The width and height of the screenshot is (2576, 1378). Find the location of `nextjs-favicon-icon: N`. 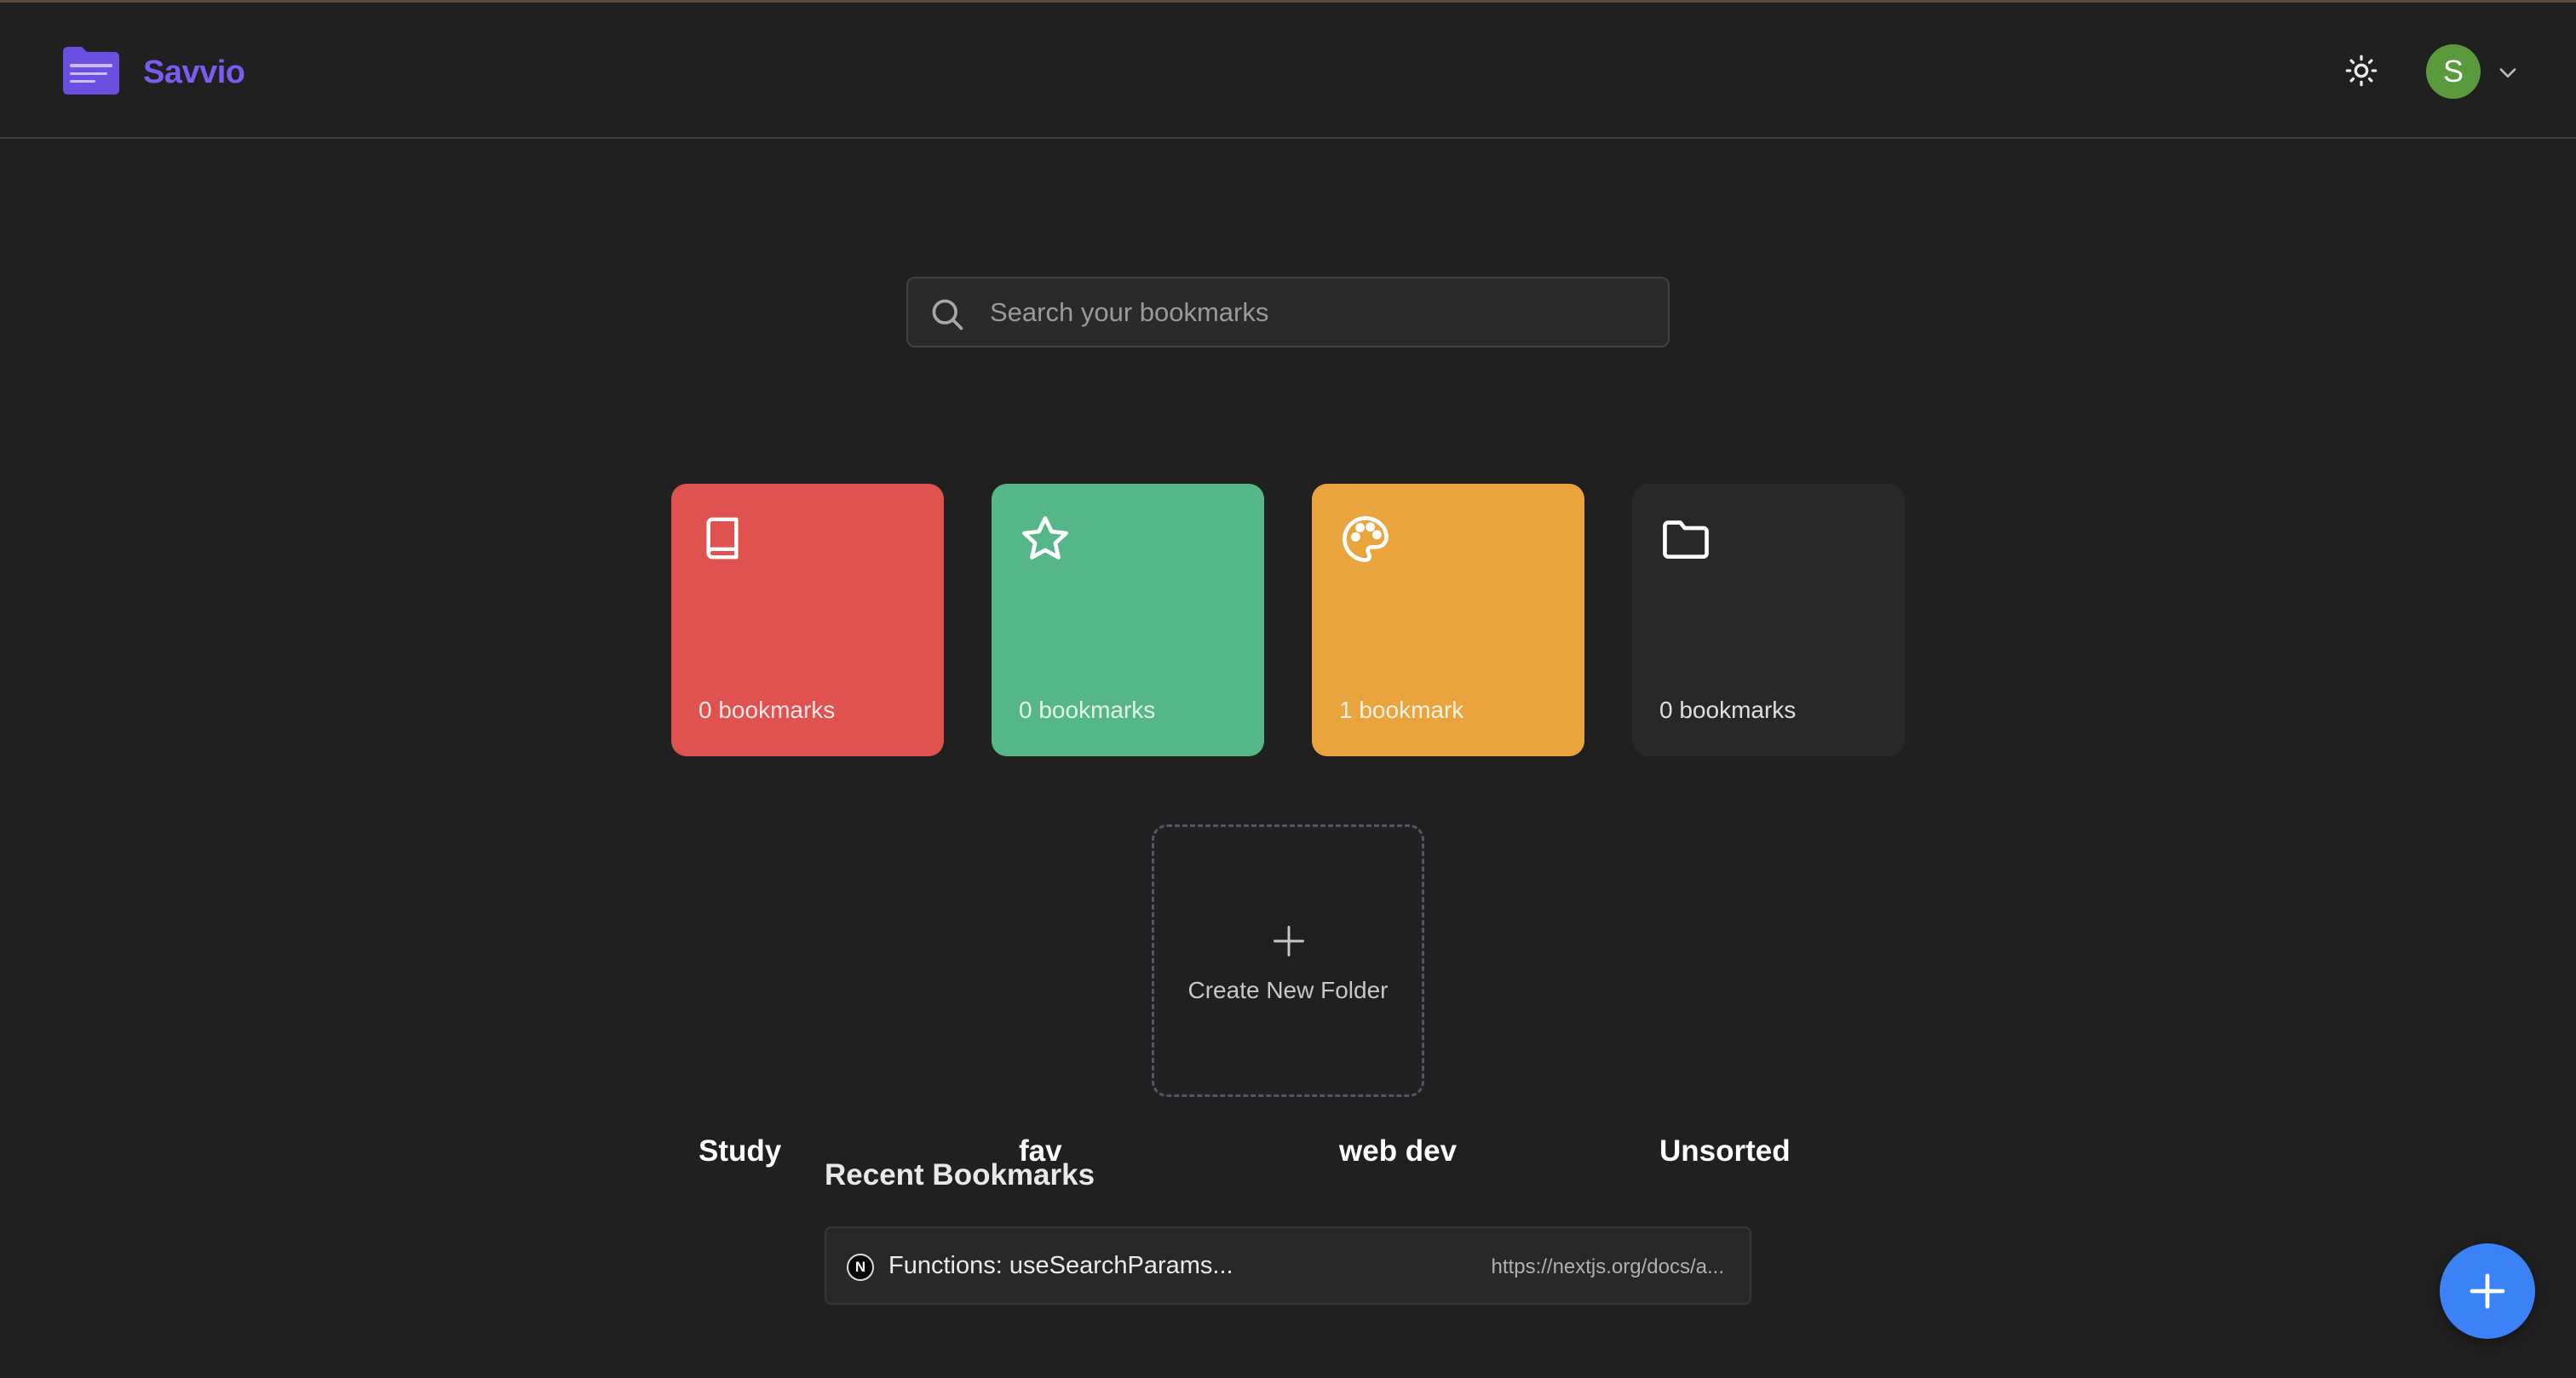

nextjs-favicon-icon: N is located at coordinates (861, 1267).